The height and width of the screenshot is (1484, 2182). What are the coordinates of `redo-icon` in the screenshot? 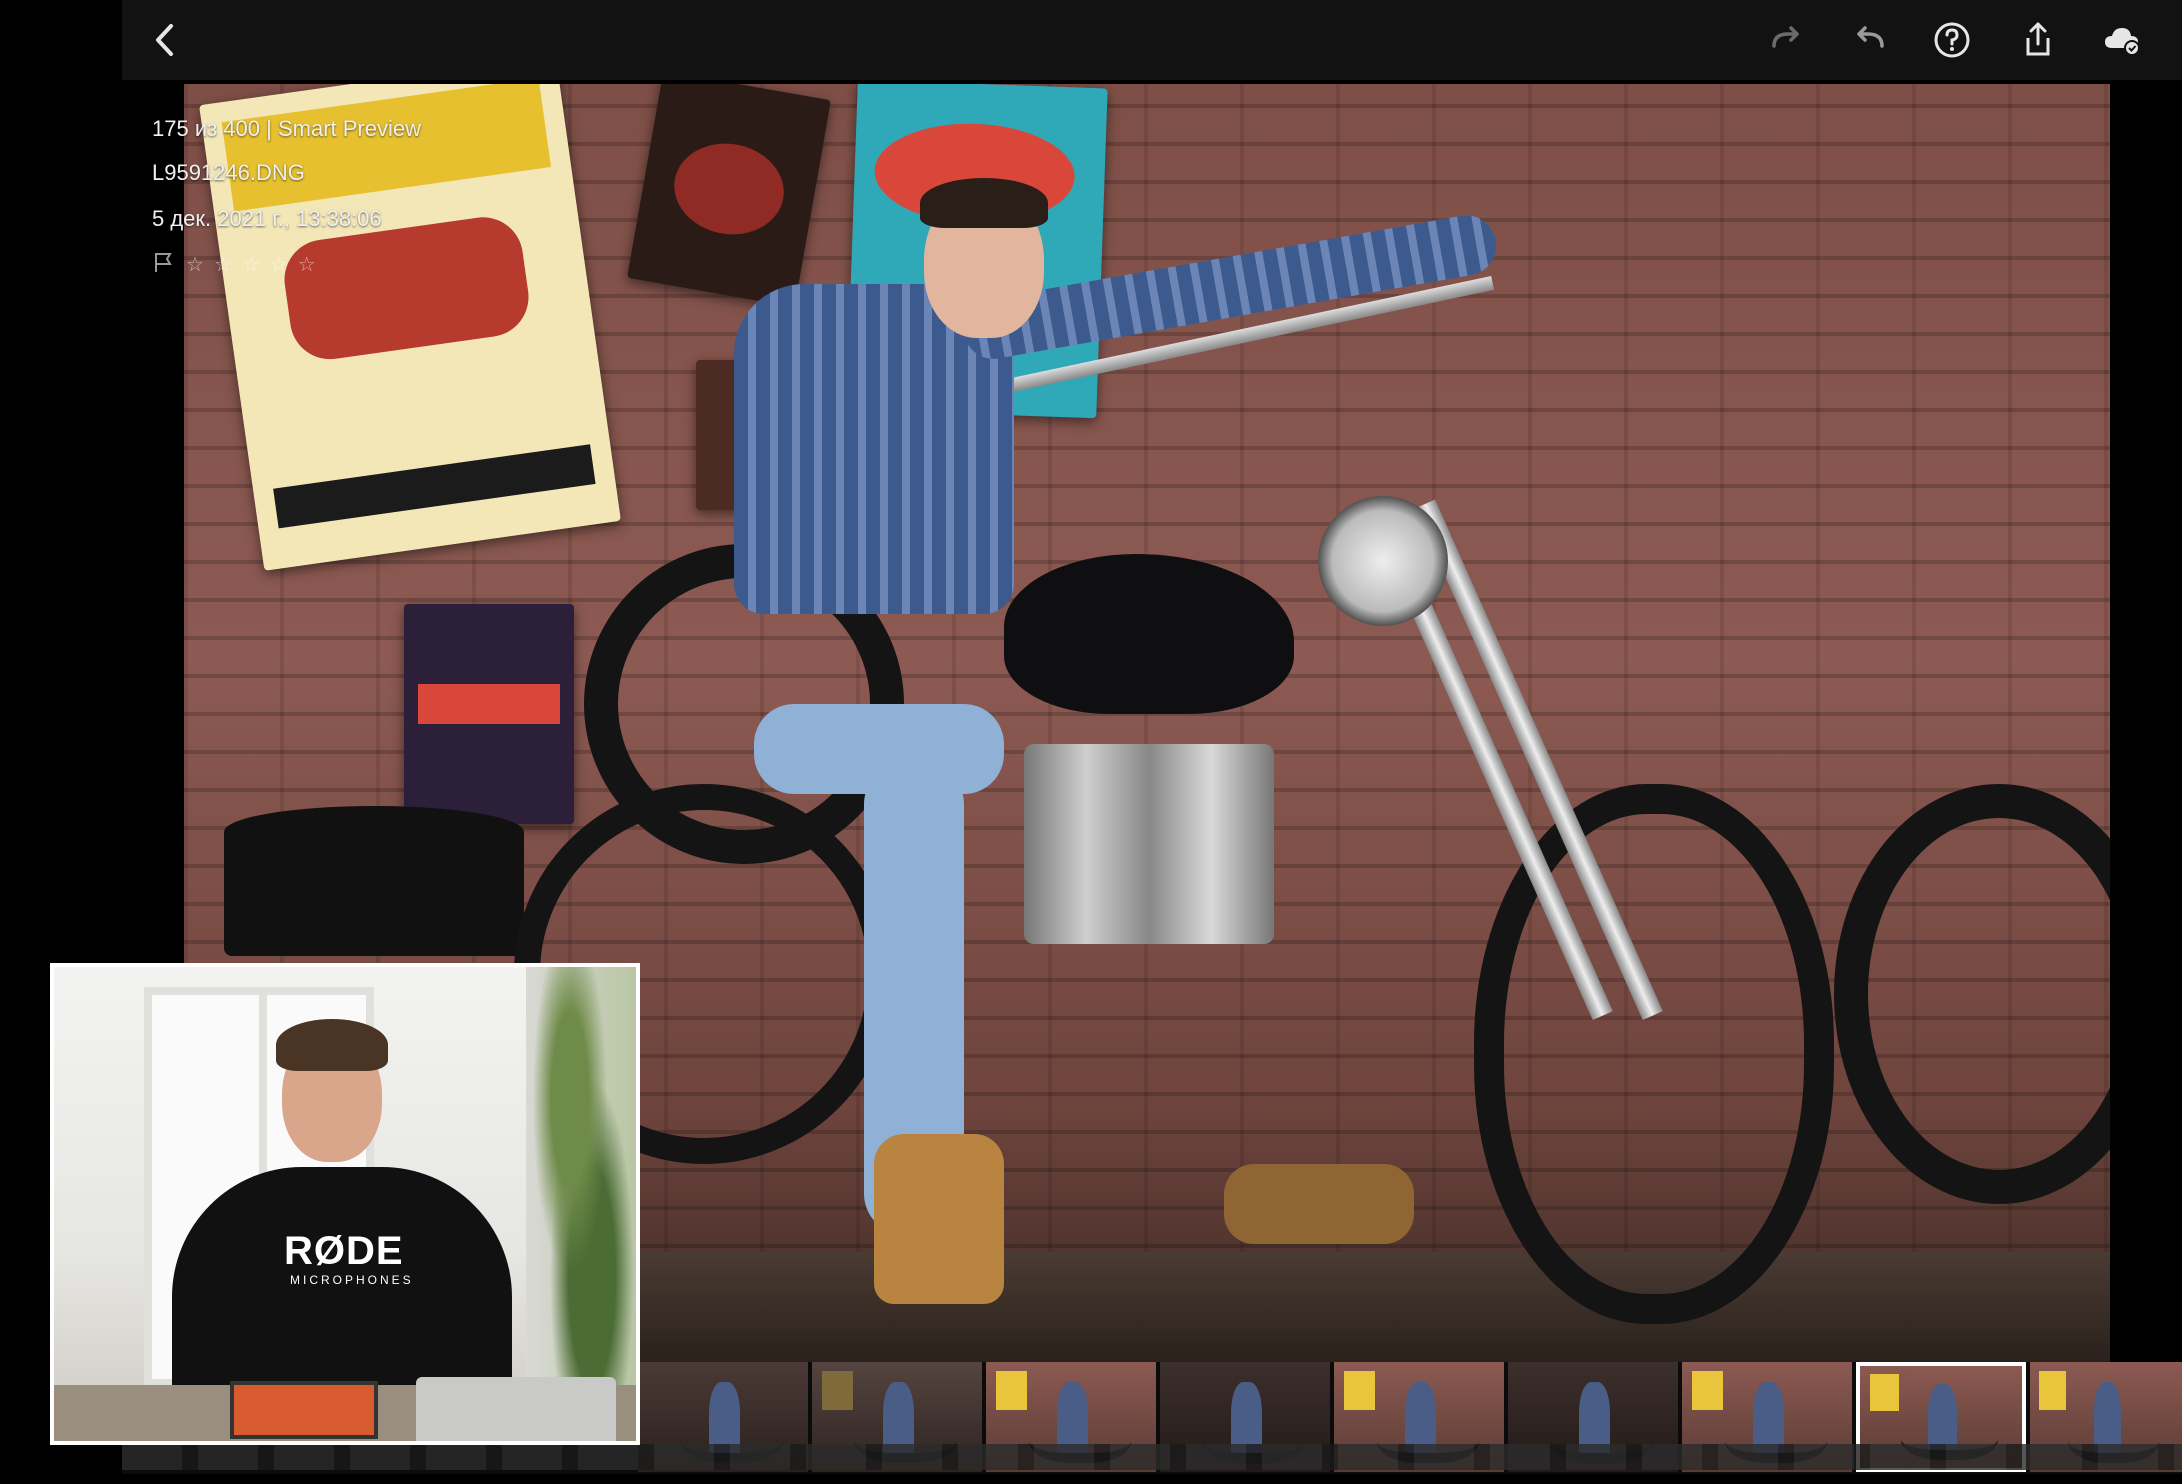 It's located at (1786, 40).